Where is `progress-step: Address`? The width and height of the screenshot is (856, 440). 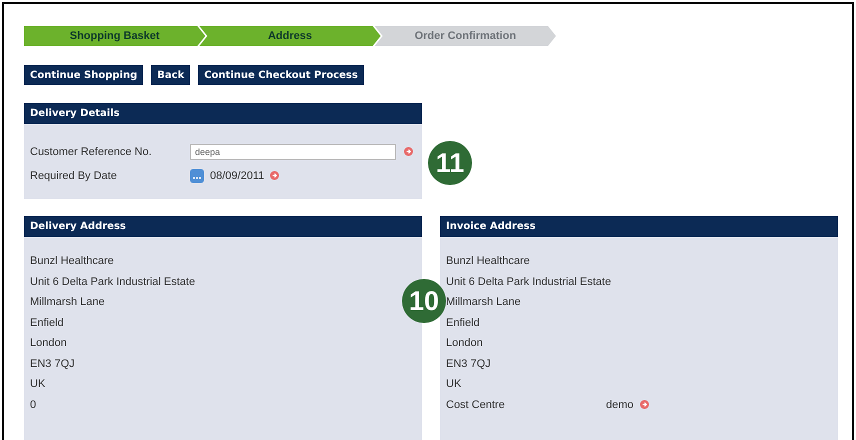
progress-step: Address is located at coordinates (290, 36).